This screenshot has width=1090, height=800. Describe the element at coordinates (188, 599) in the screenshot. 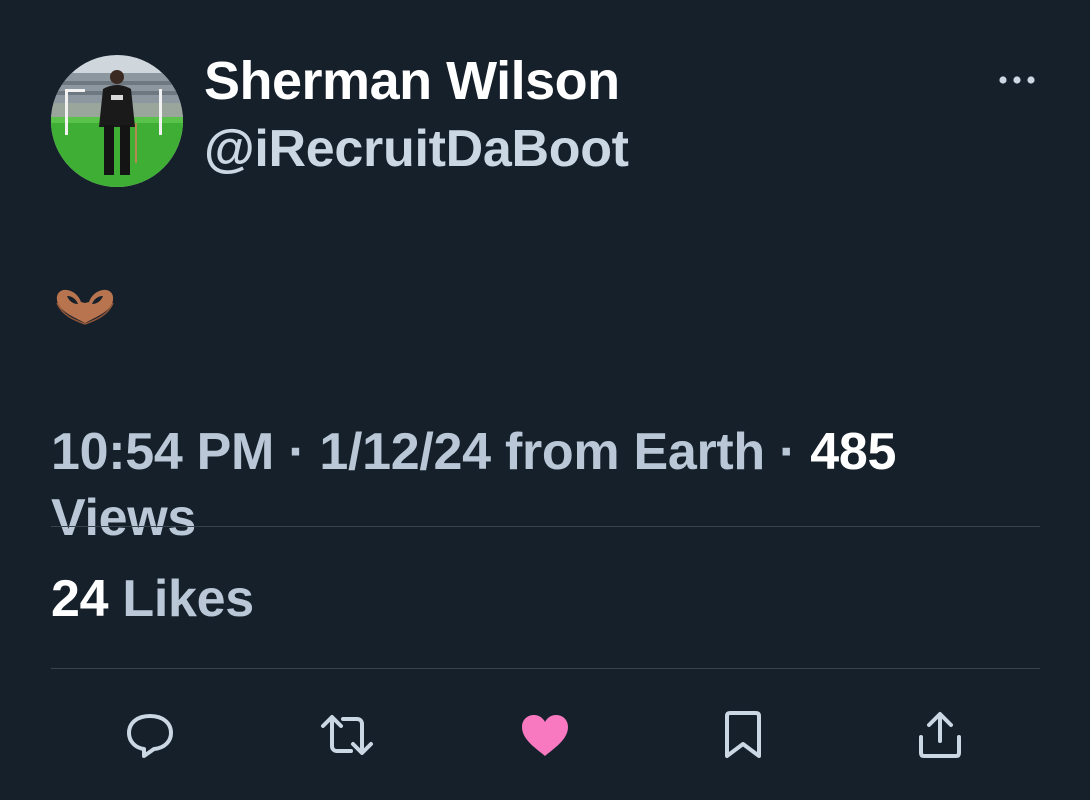

I see `likes-label: Likes` at that location.